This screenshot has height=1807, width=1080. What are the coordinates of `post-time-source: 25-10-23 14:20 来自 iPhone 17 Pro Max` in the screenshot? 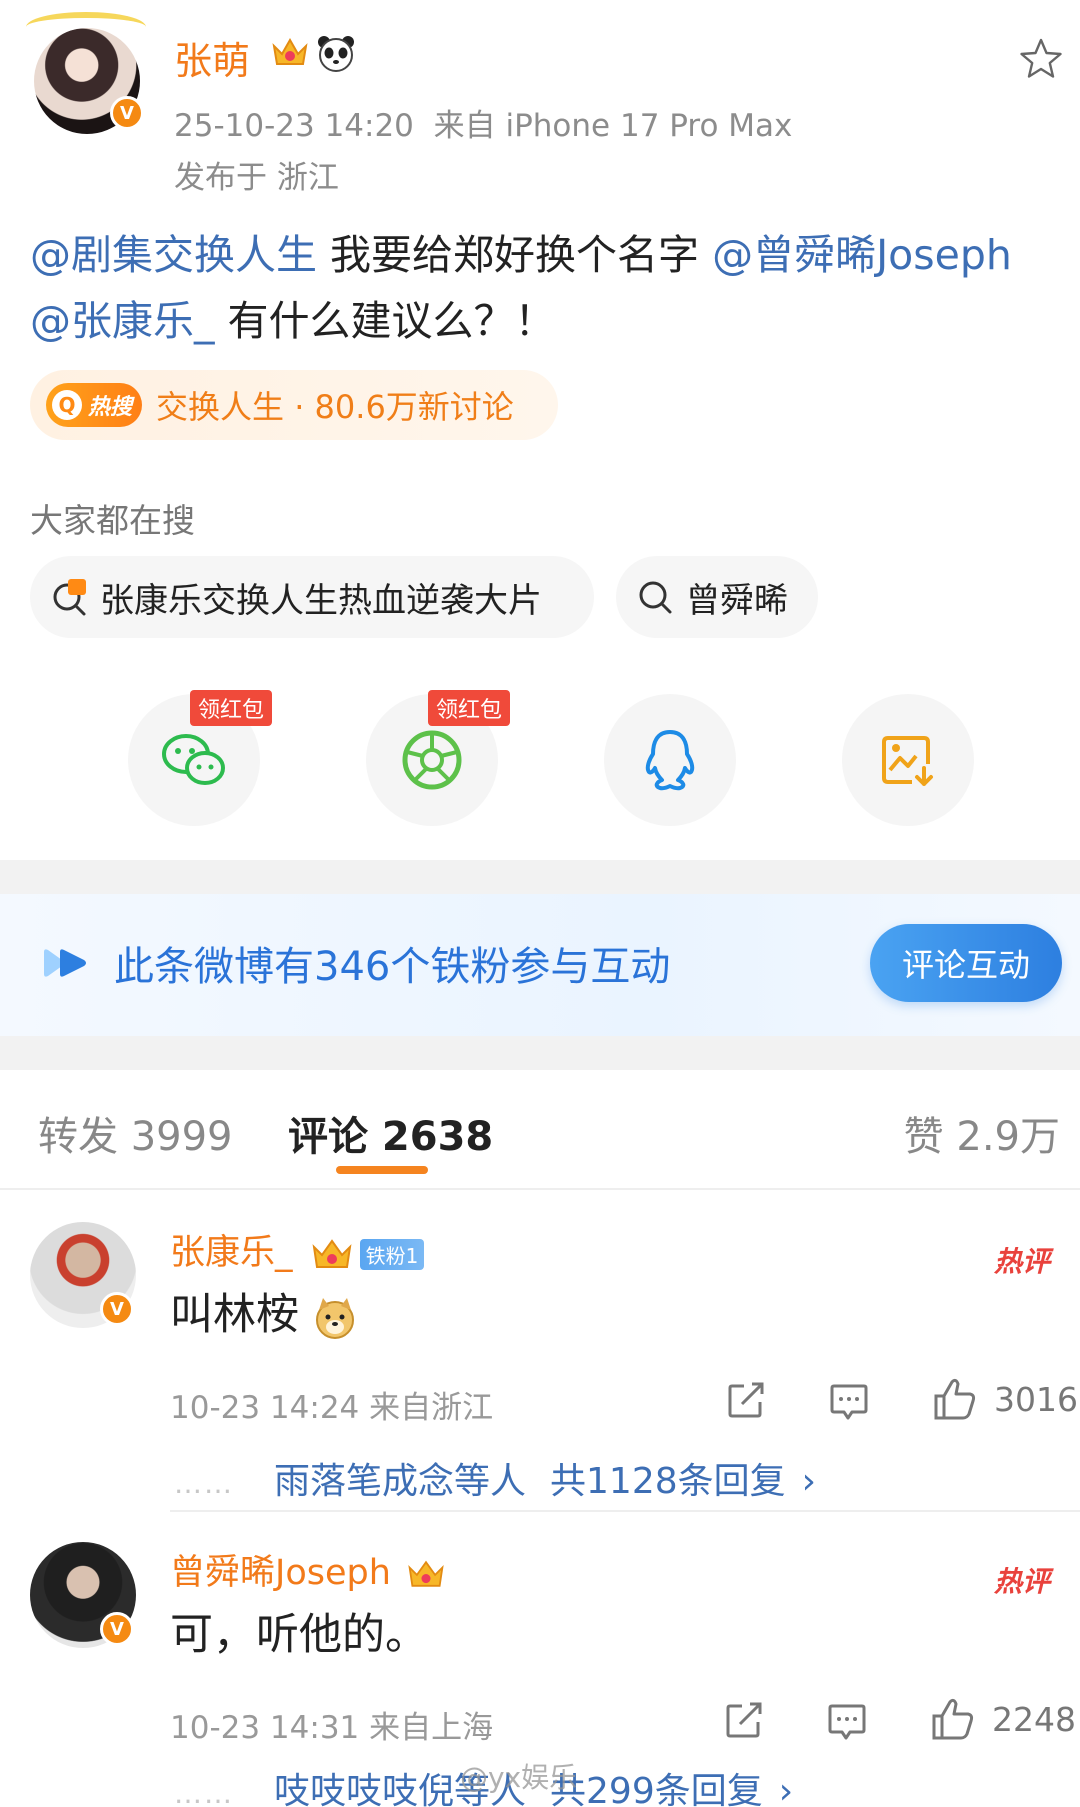 It's located at (483, 122).